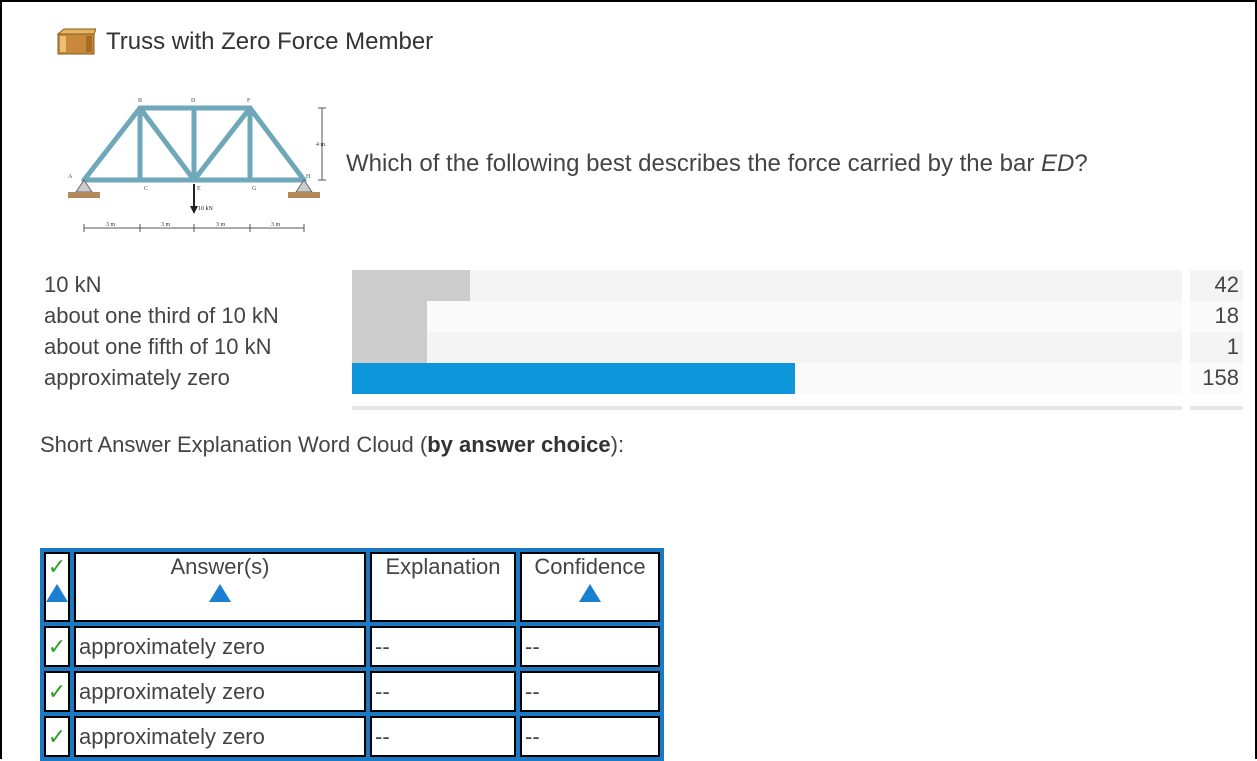 The height and width of the screenshot is (761, 1257). Describe the element at coordinates (111, 225) in the screenshot. I see `span-dimension-1: 3 m` at that location.